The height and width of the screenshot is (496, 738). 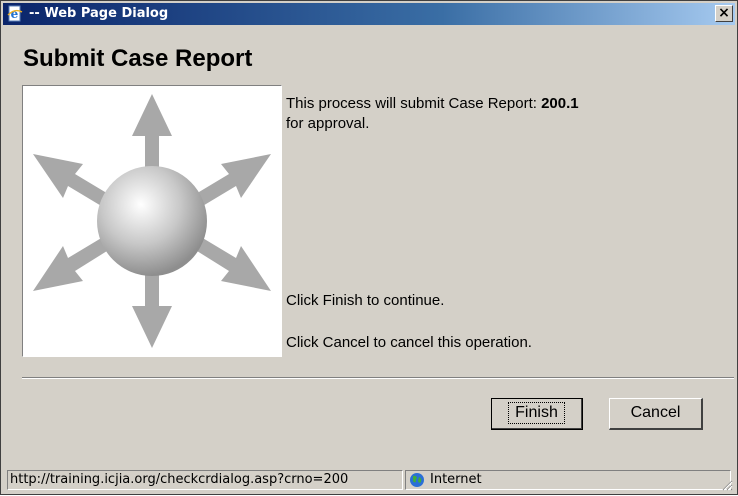 I want to click on case-number: 200.1, so click(x=560, y=103).